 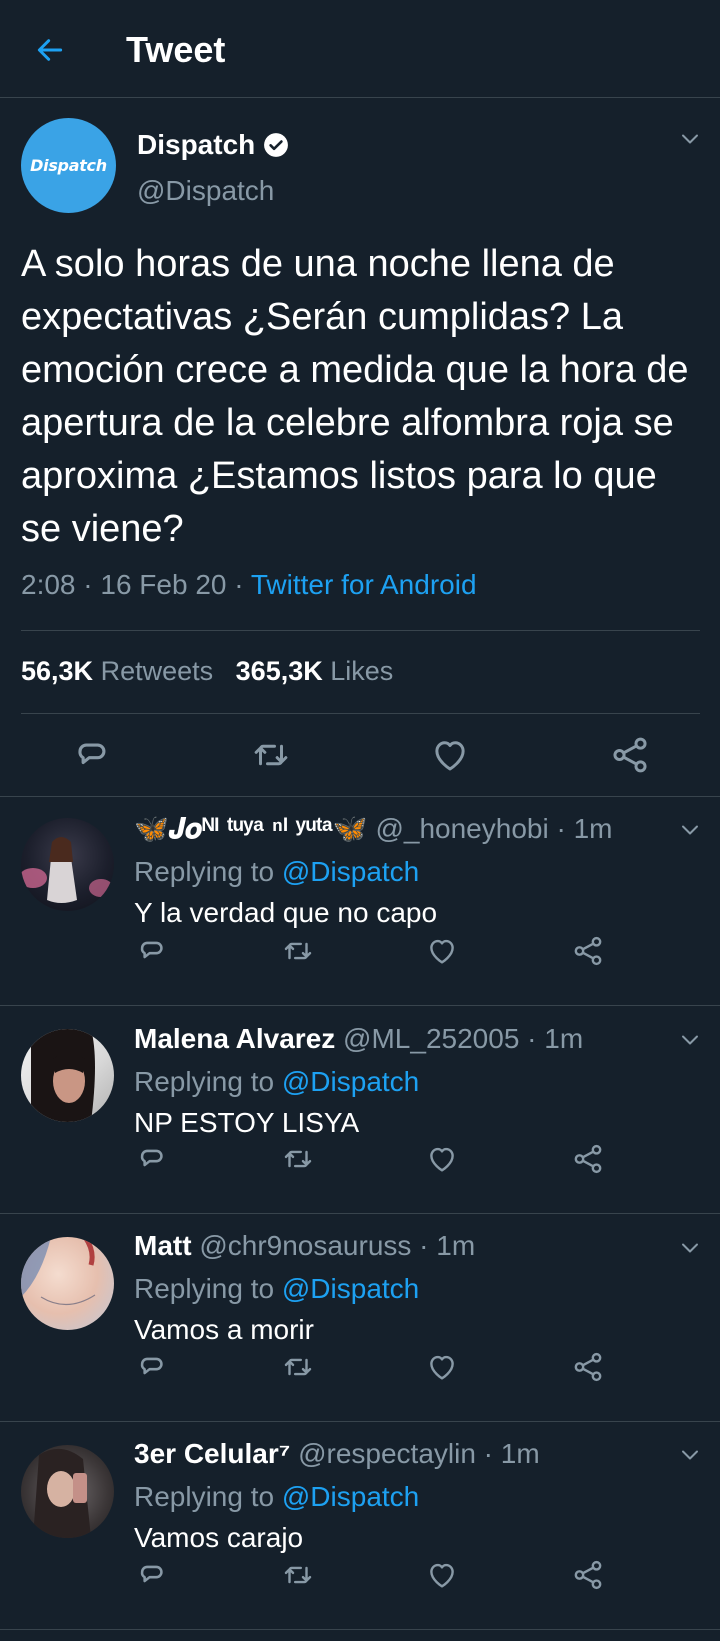 What do you see at coordinates (690, 139) in the screenshot?
I see `tweet-options-button` at bounding box center [690, 139].